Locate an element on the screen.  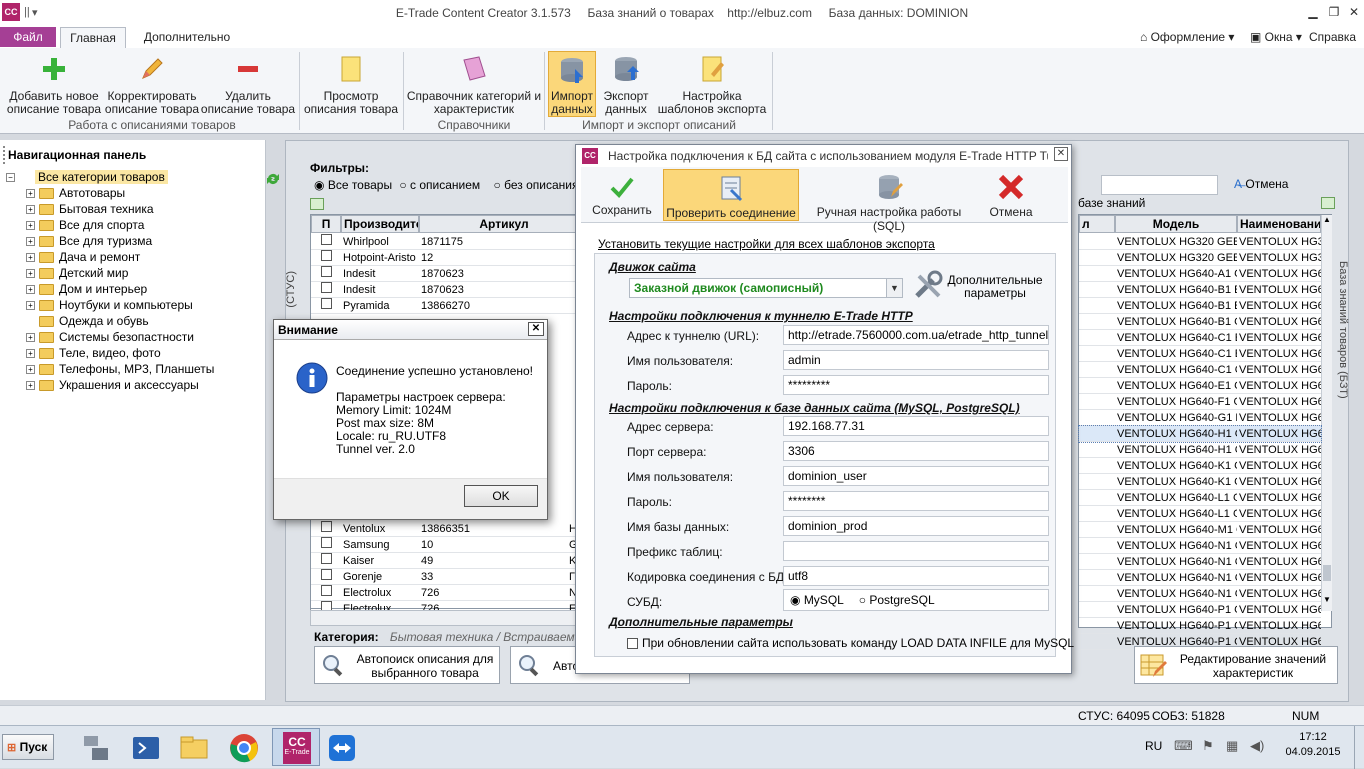
extra-params-button: Дополнительные параметры is located at coordinates (995, 287).